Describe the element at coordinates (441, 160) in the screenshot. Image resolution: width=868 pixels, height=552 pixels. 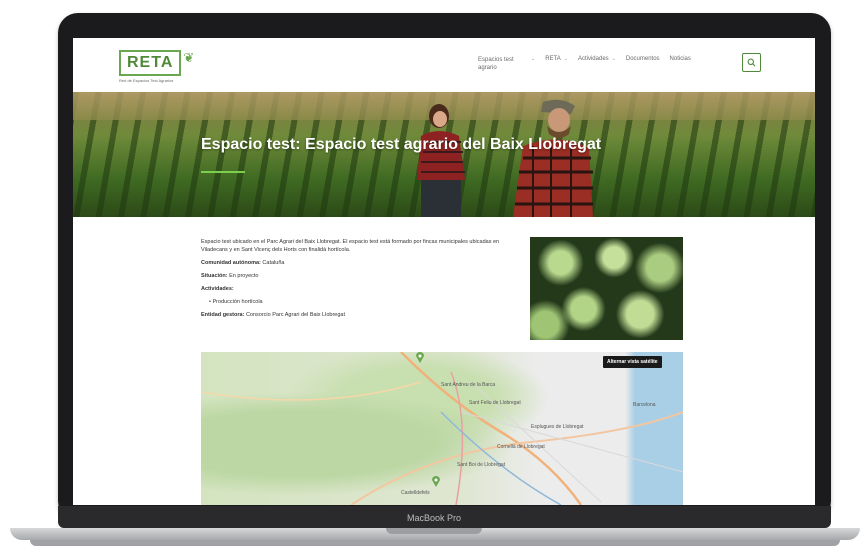
I see `farmer-woman-image` at that location.